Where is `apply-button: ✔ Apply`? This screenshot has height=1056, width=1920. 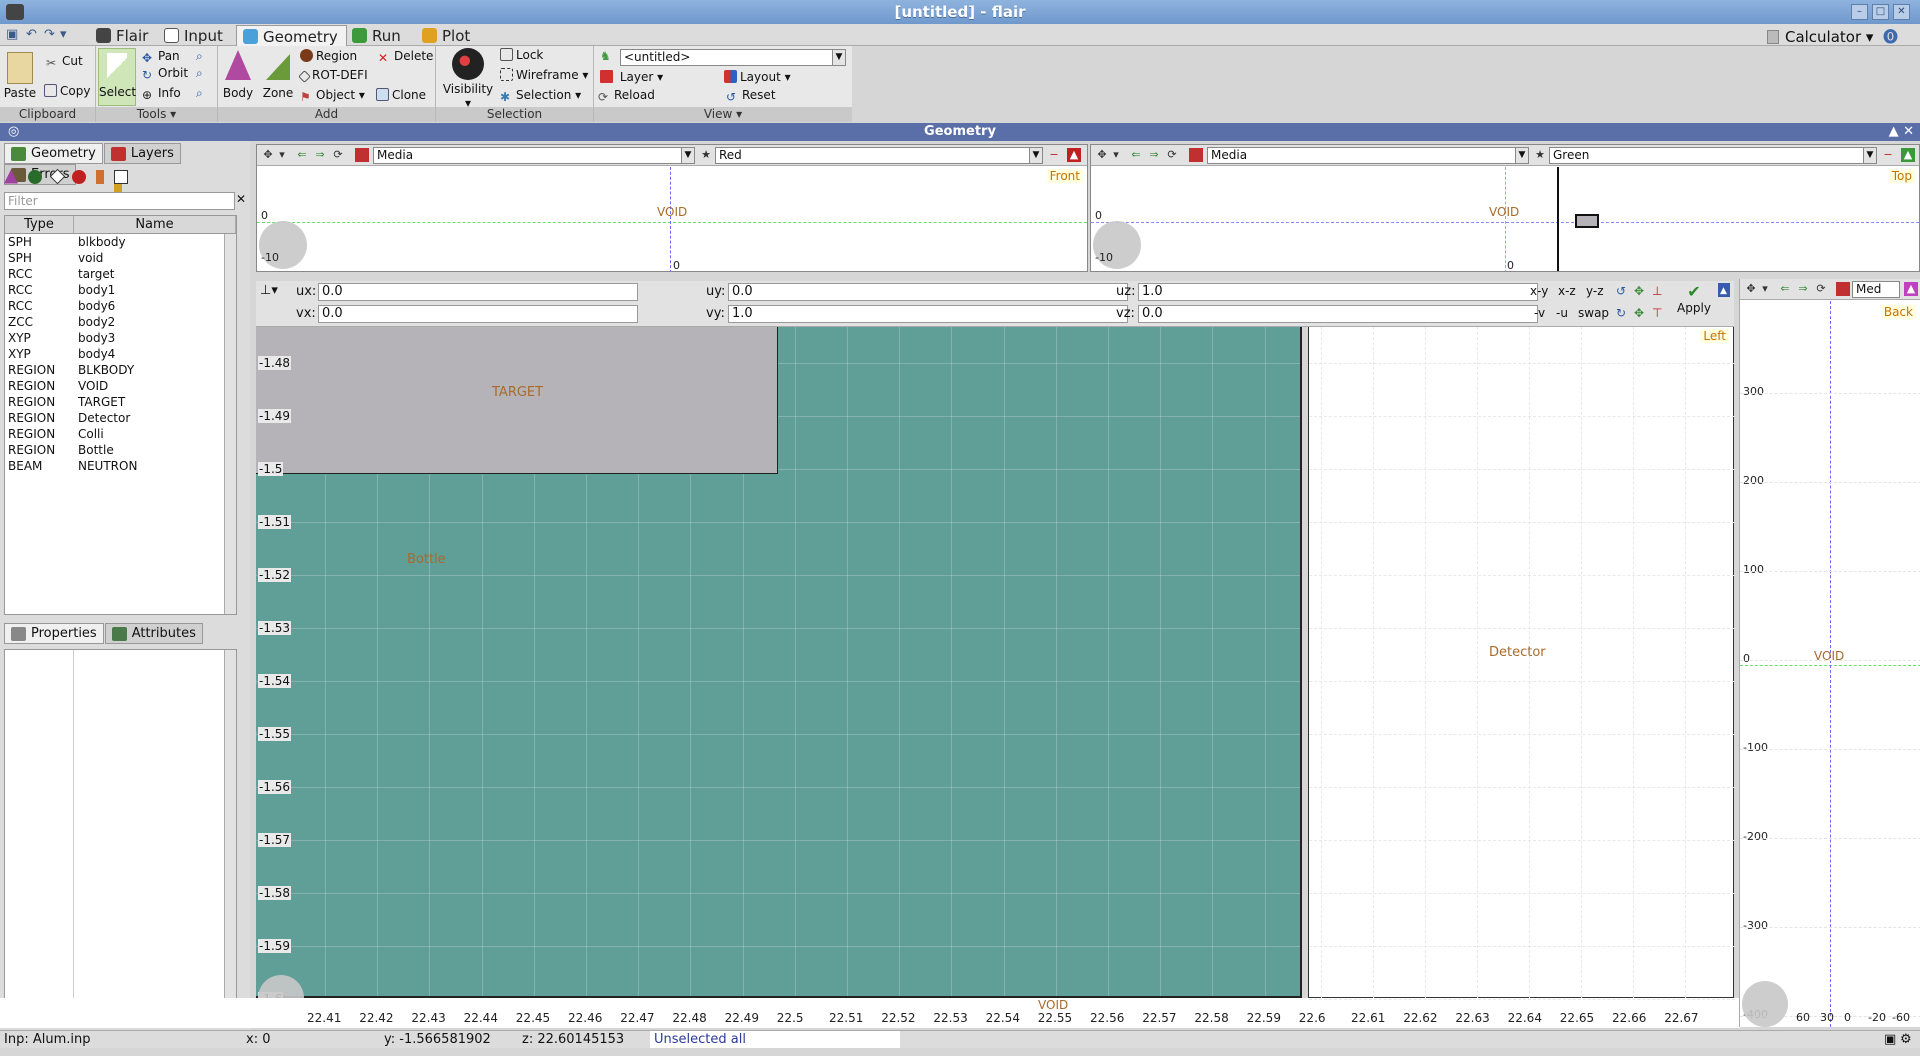 apply-button: ✔ Apply is located at coordinates (1694, 302).